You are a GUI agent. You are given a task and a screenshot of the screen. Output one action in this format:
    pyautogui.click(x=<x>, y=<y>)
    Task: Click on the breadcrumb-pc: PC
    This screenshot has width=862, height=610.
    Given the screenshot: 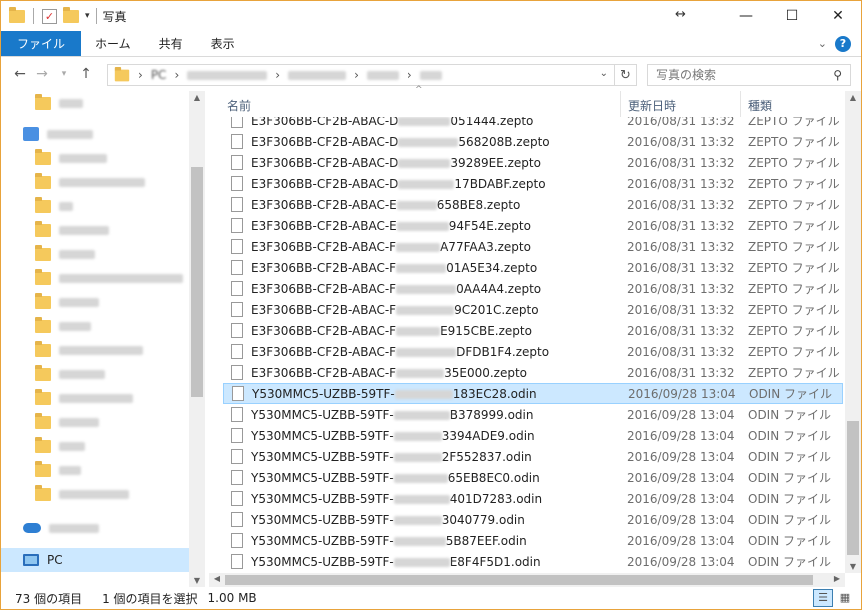 What is the action you would take?
    pyautogui.click(x=159, y=75)
    